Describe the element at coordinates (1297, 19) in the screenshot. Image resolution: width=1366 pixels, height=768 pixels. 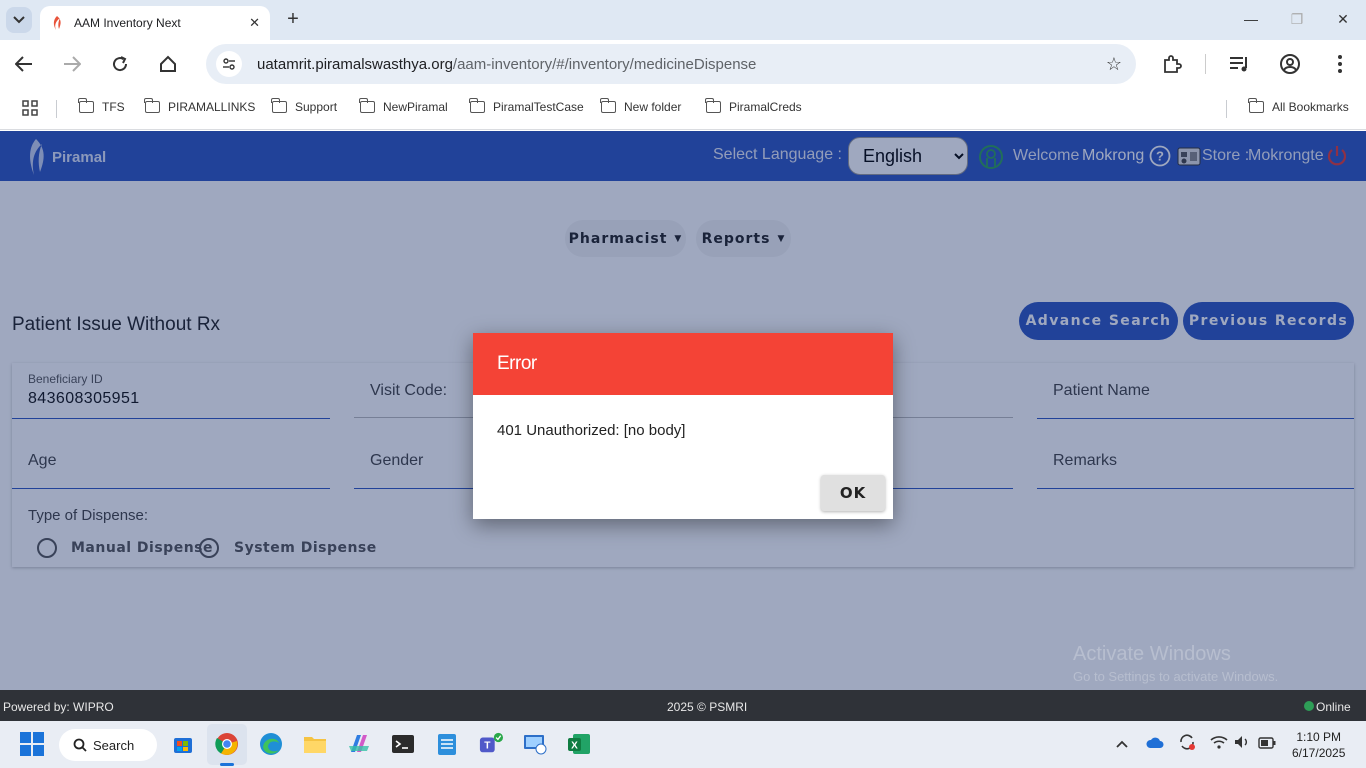
I see `restore-button: ❐` at that location.